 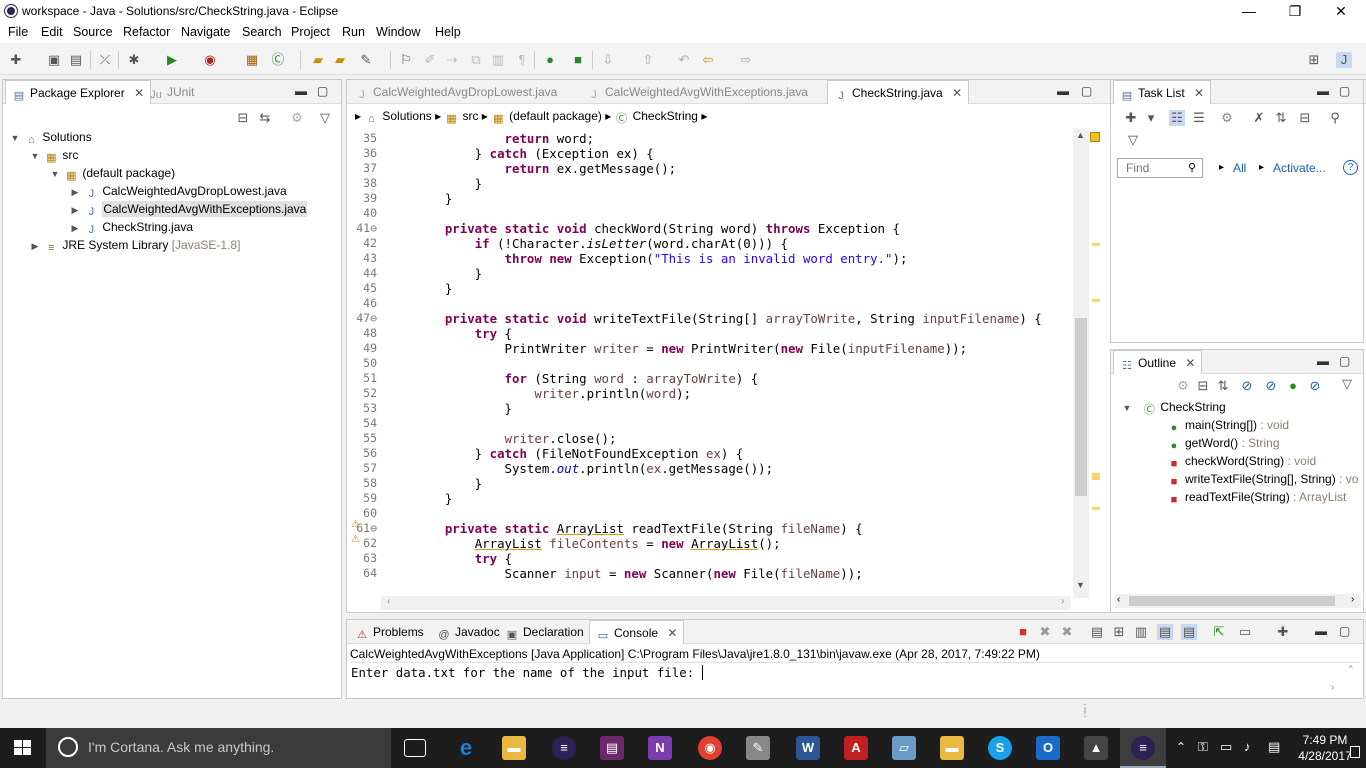 I want to click on chevron-up-icon: ⌃, so click(x=1181, y=747).